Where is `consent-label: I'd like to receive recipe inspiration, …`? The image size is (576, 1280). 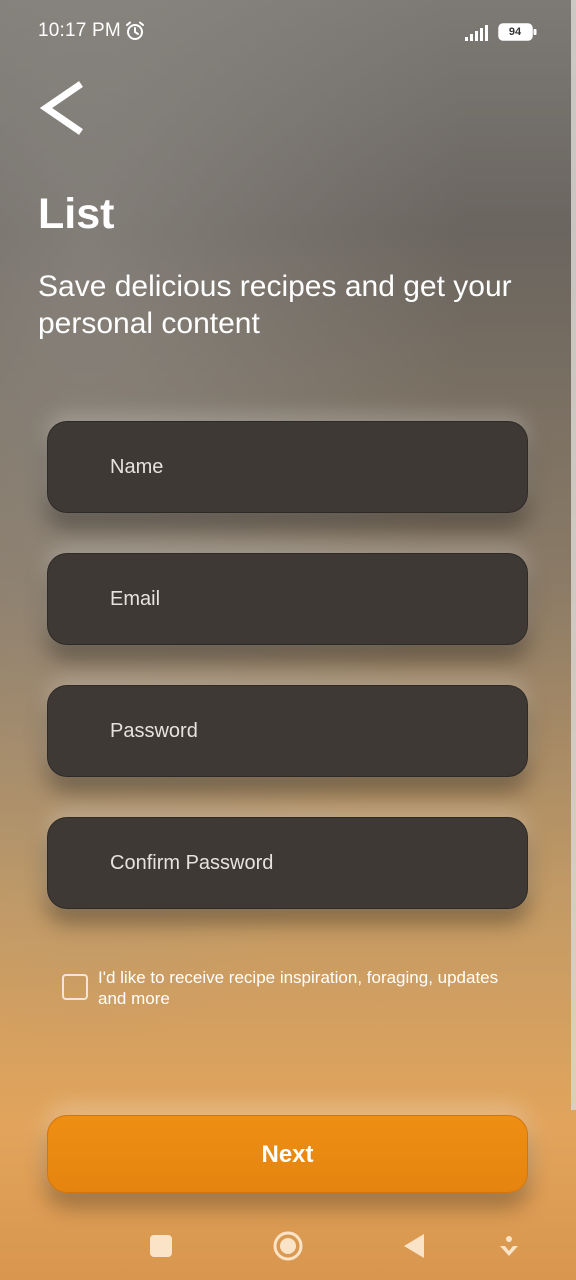 consent-label: I'd like to receive recipe inspiration, … is located at coordinates (298, 988).